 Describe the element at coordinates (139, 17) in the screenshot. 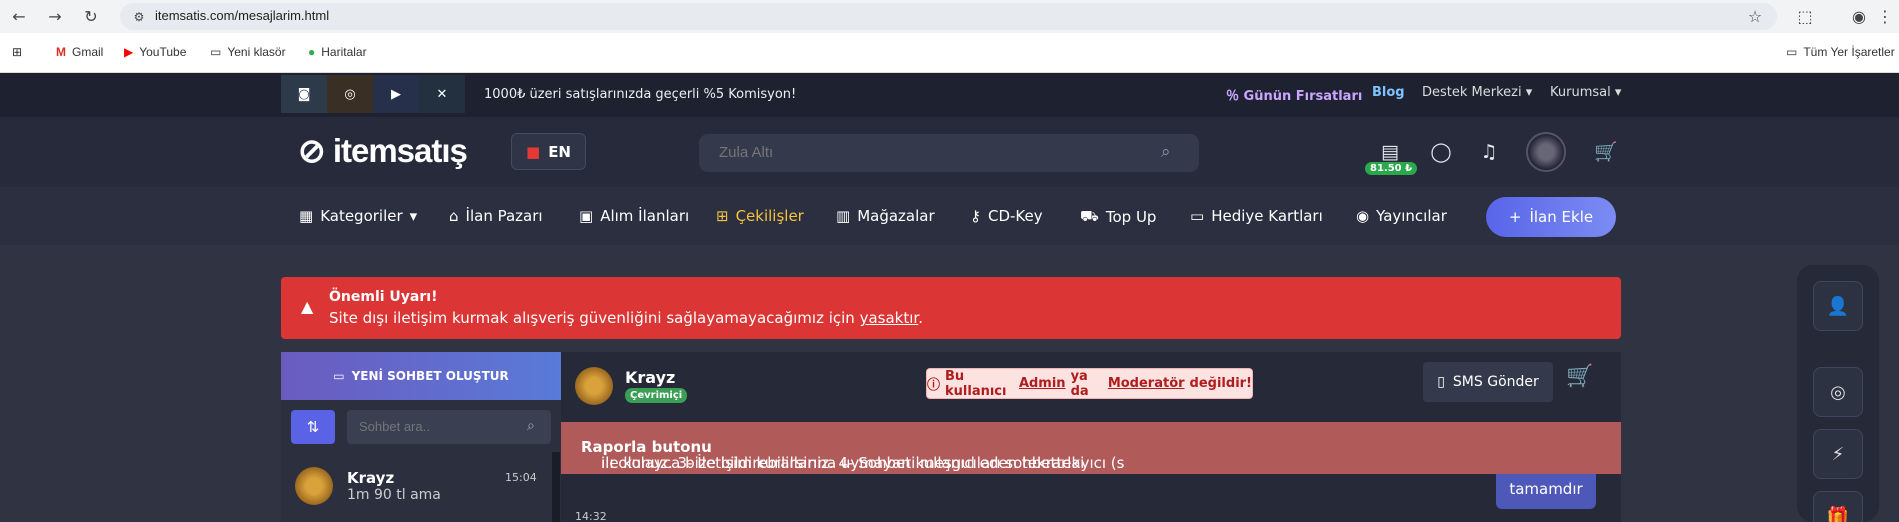

I see `site-info-icon: ⚙` at that location.